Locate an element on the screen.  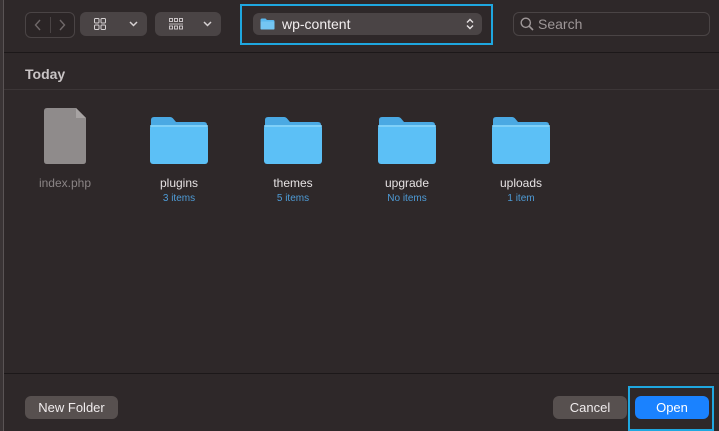
new-folder-button: New Folder is located at coordinates (71, 407).